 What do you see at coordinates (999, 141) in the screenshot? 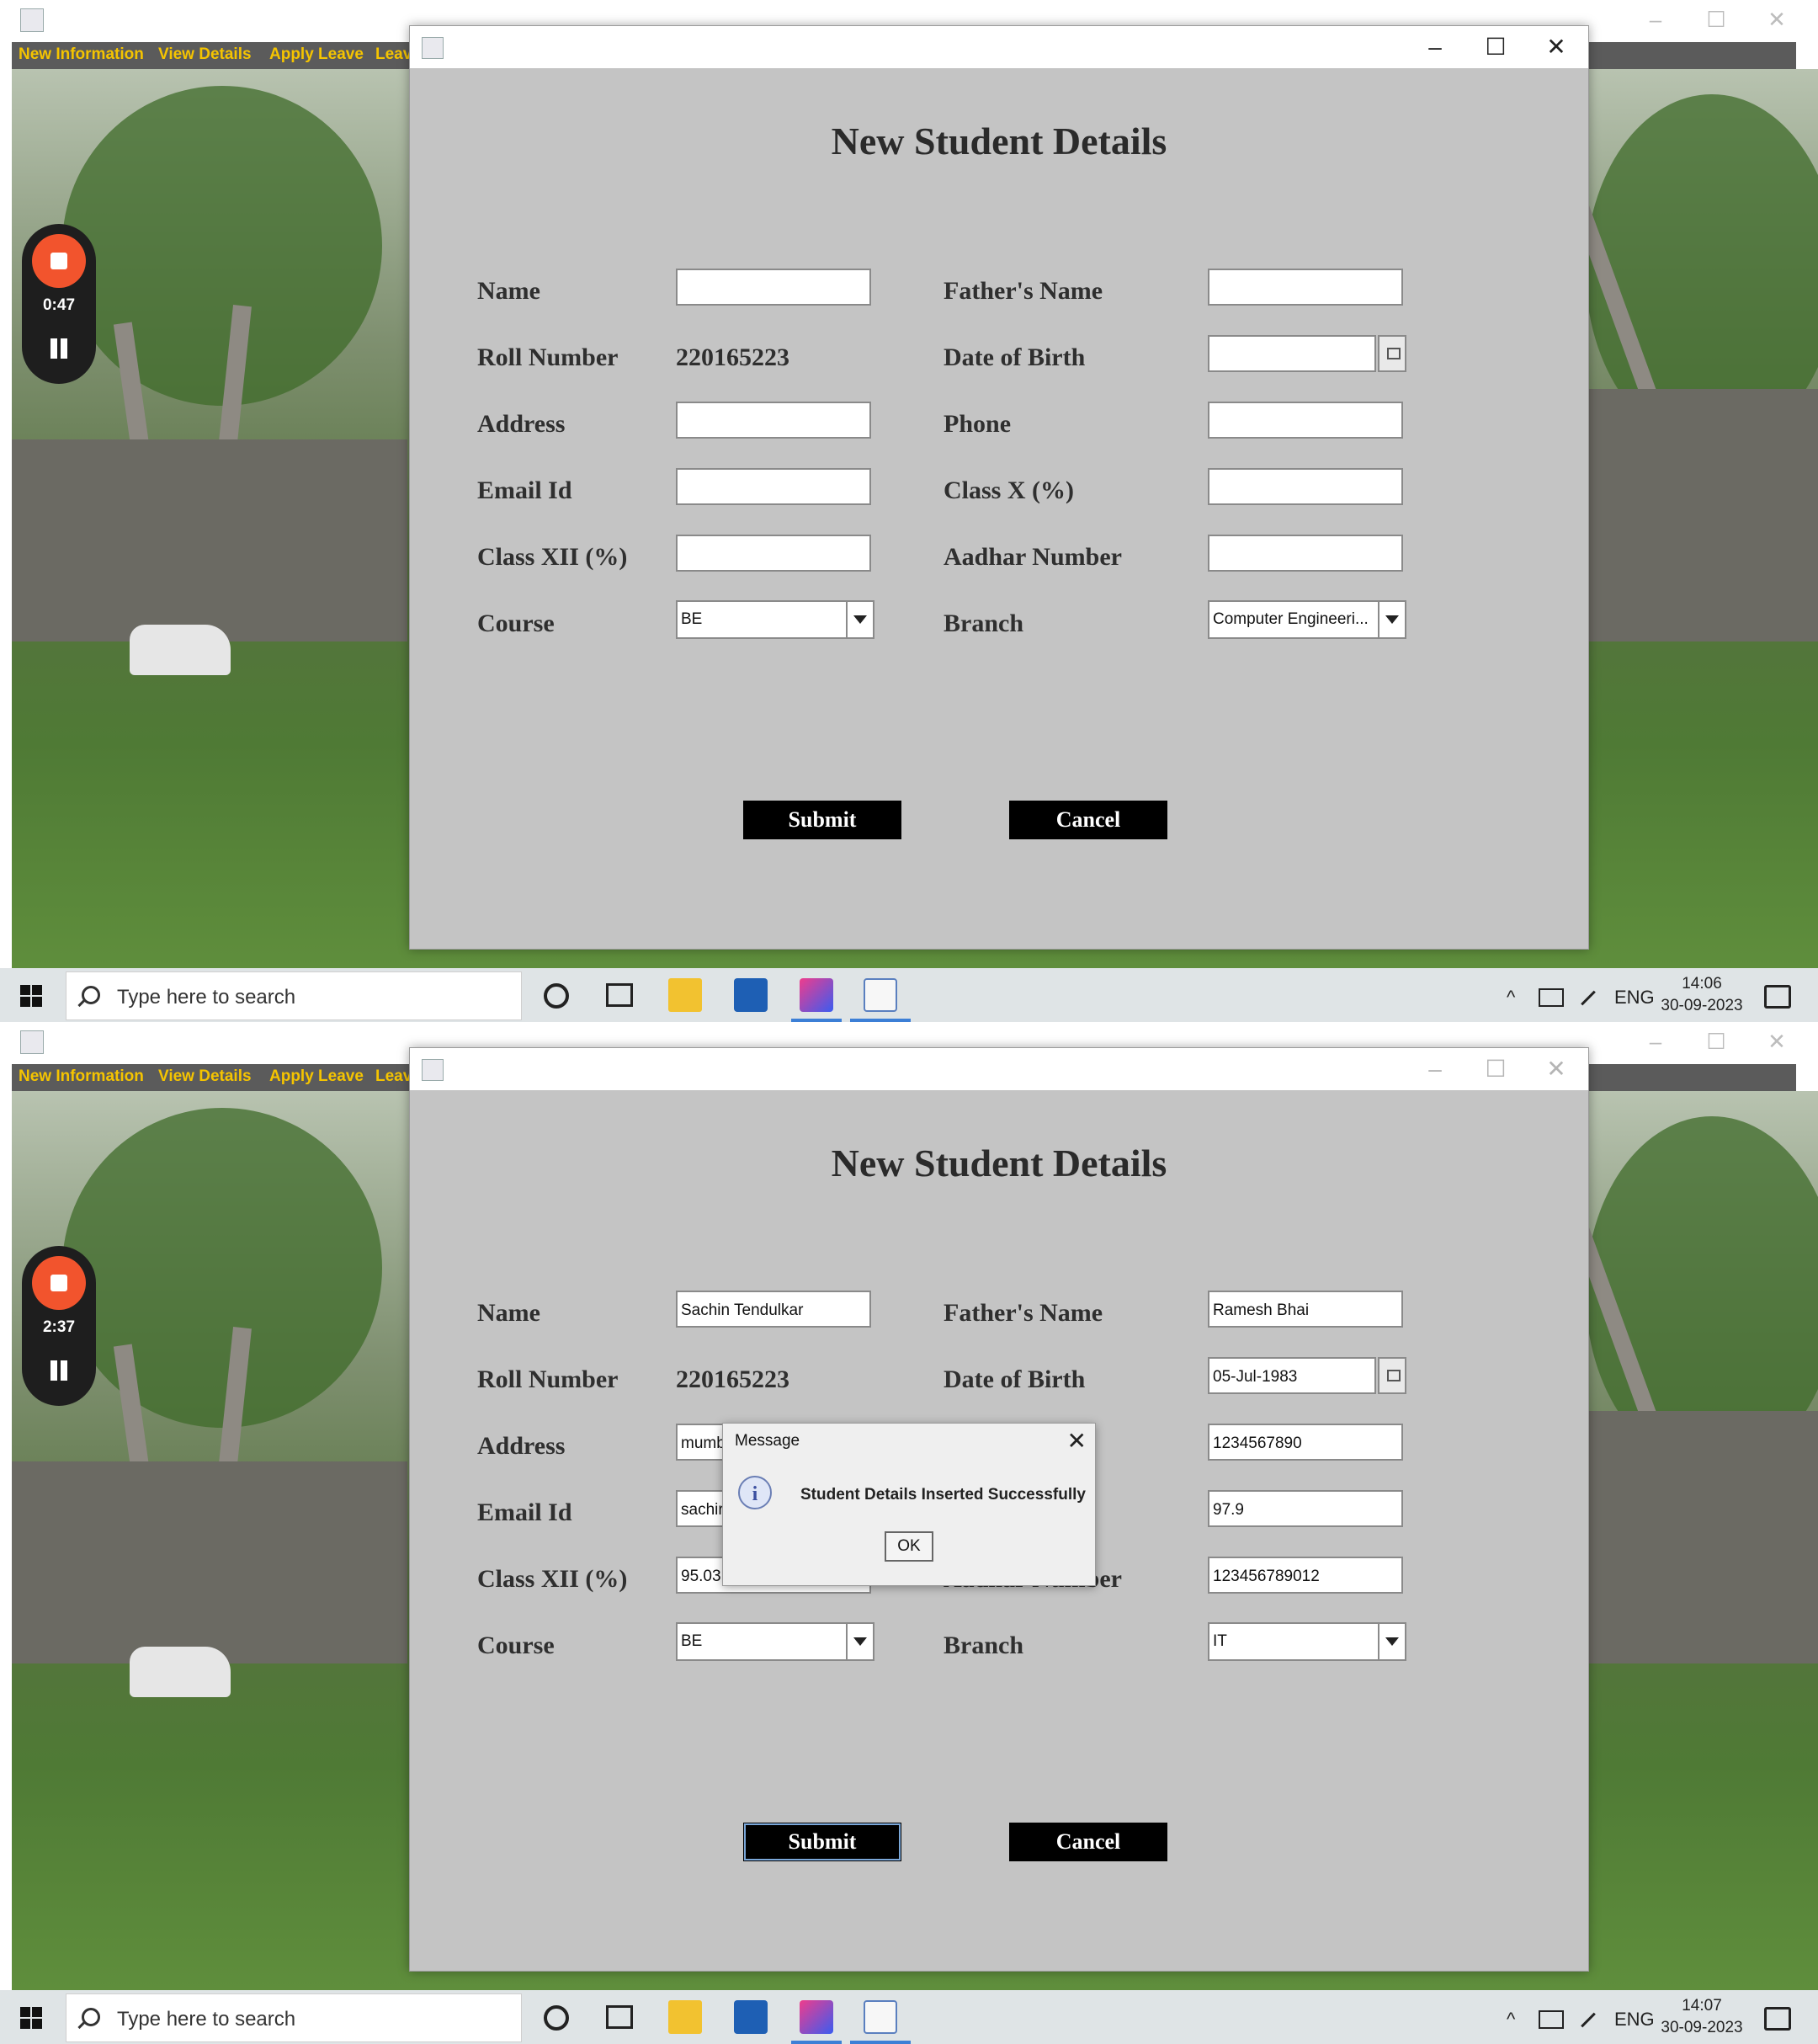
I see `form-title: New Student Details` at bounding box center [999, 141].